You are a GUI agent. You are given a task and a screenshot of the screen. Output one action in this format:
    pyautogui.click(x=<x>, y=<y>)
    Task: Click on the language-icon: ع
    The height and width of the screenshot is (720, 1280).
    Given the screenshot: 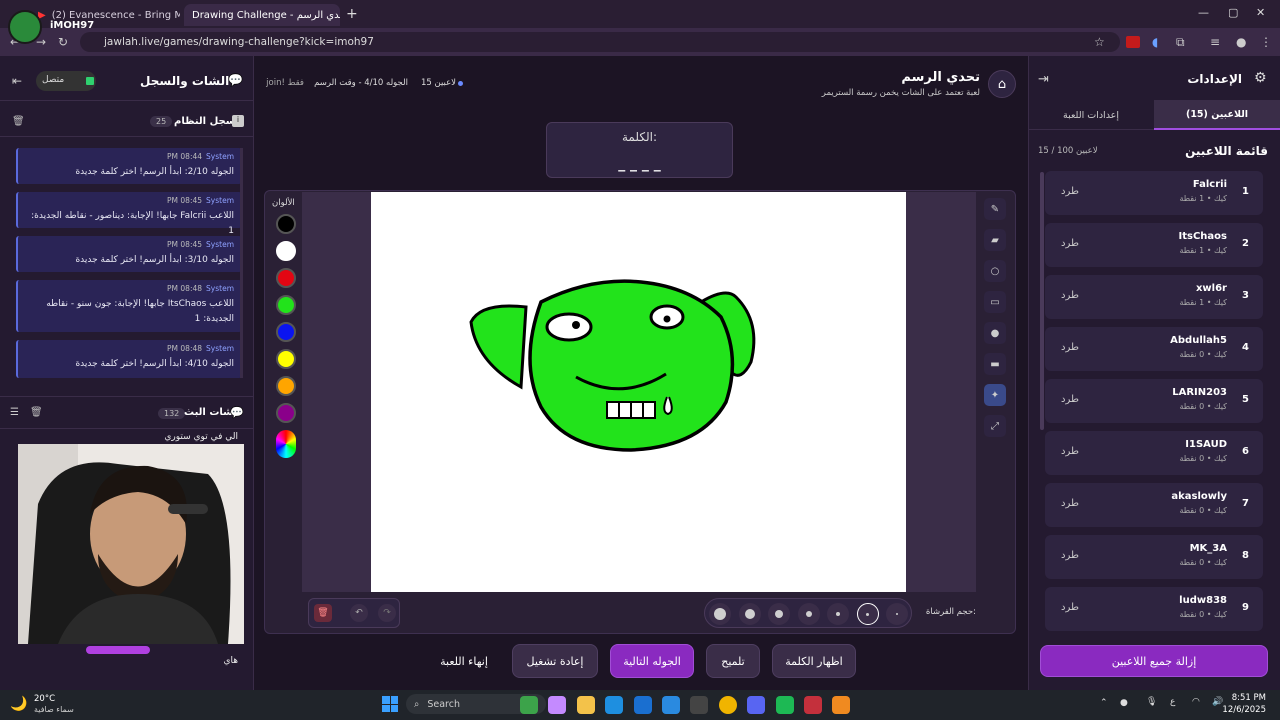 What is the action you would take?
    pyautogui.click(x=1172, y=702)
    